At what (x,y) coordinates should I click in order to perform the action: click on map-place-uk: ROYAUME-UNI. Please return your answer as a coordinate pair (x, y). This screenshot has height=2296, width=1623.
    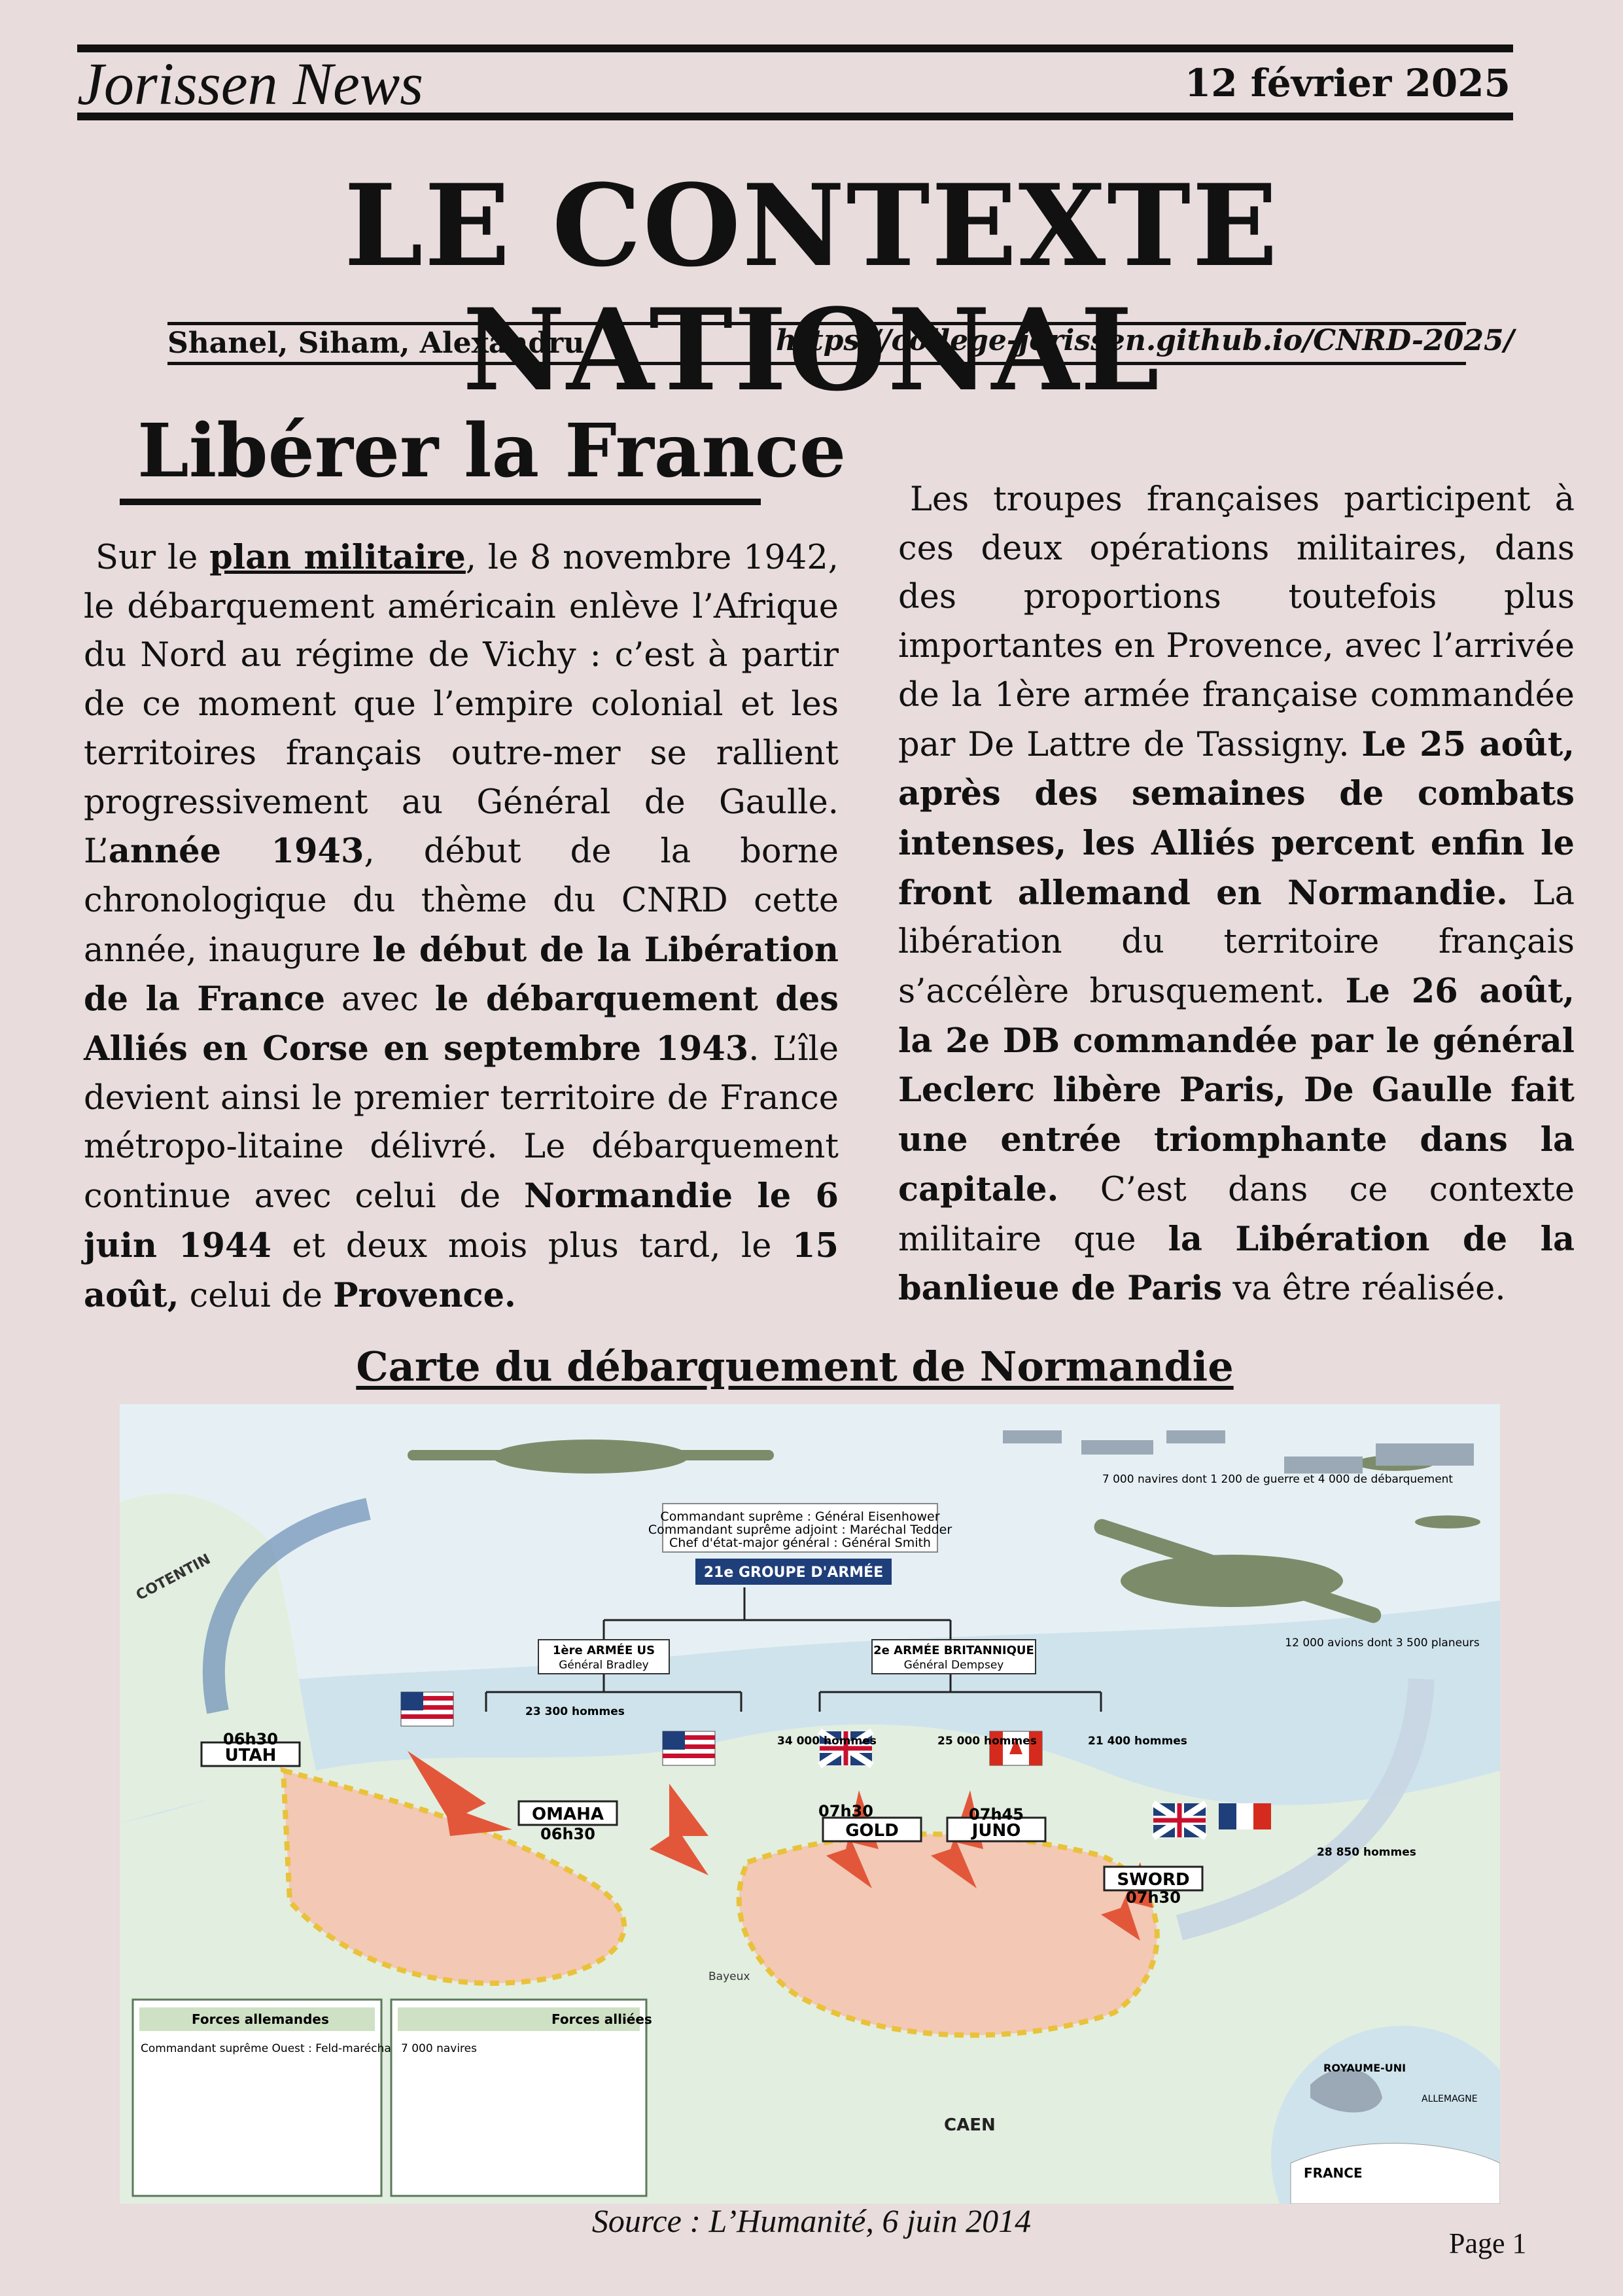
    Looking at the image, I should click on (1364, 2068).